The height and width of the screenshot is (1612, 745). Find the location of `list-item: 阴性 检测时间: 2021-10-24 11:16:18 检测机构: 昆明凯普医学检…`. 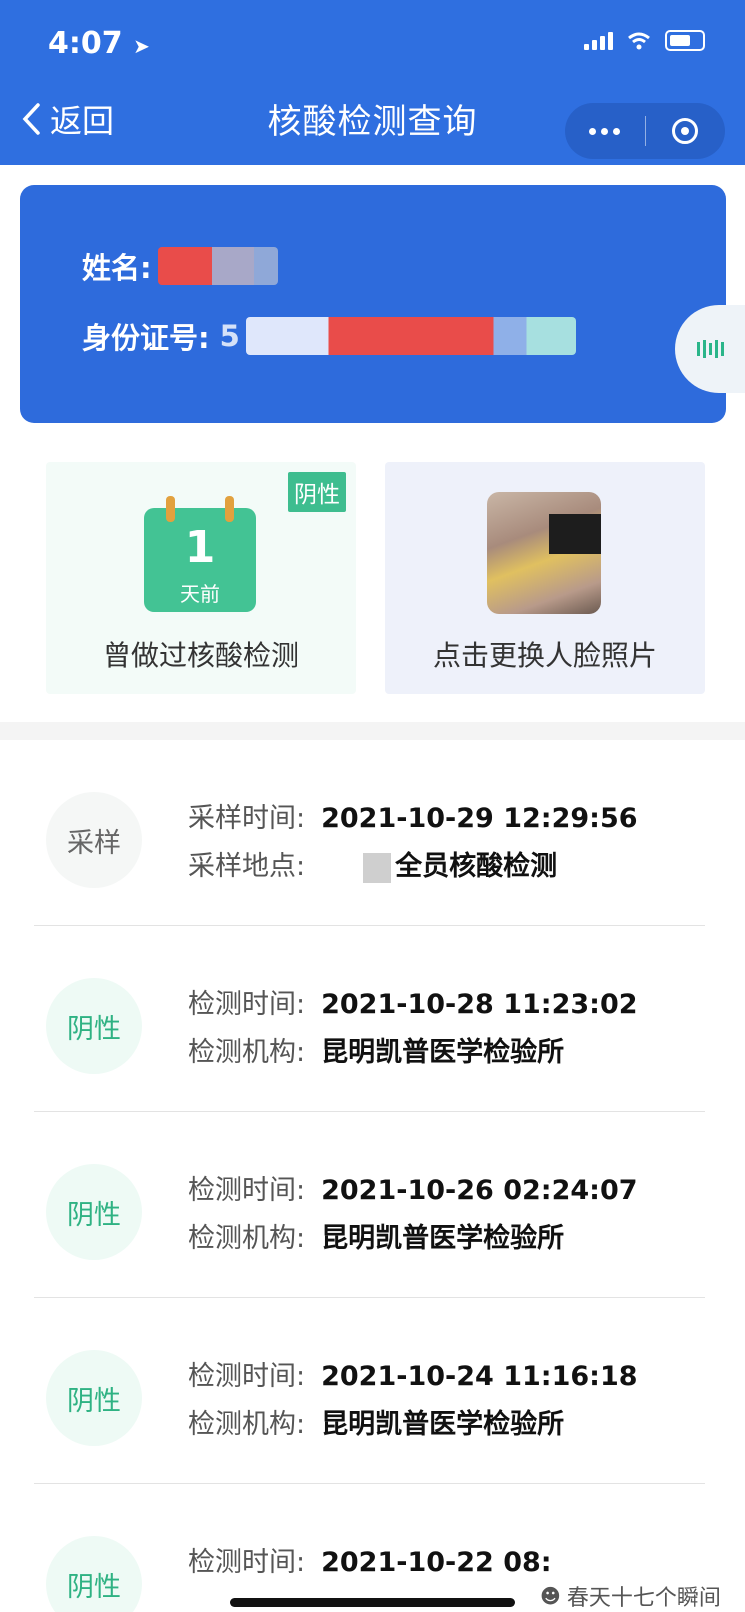

list-item: 阴性 检测时间: 2021-10-24 11:16:18 检测机构: 昆明凯普医学检… is located at coordinates (372, 1391).